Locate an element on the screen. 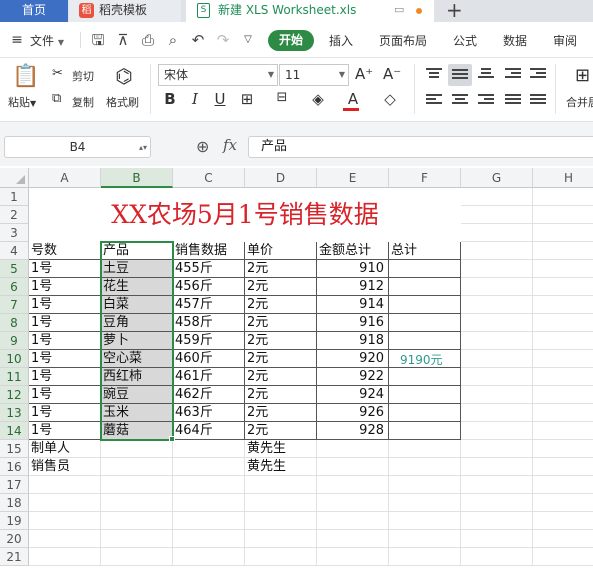 This screenshot has height=569, width=593. data-cell: 924 is located at coordinates (353, 395).